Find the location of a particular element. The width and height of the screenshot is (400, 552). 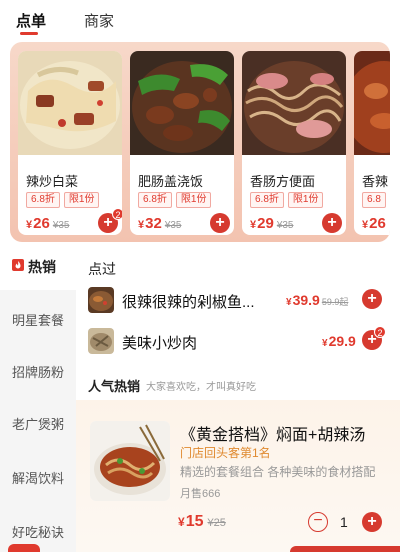

list-item: 很辣很辣的剁椒鱼... ¥39.9 59.9起 + is located at coordinates (238, 302).